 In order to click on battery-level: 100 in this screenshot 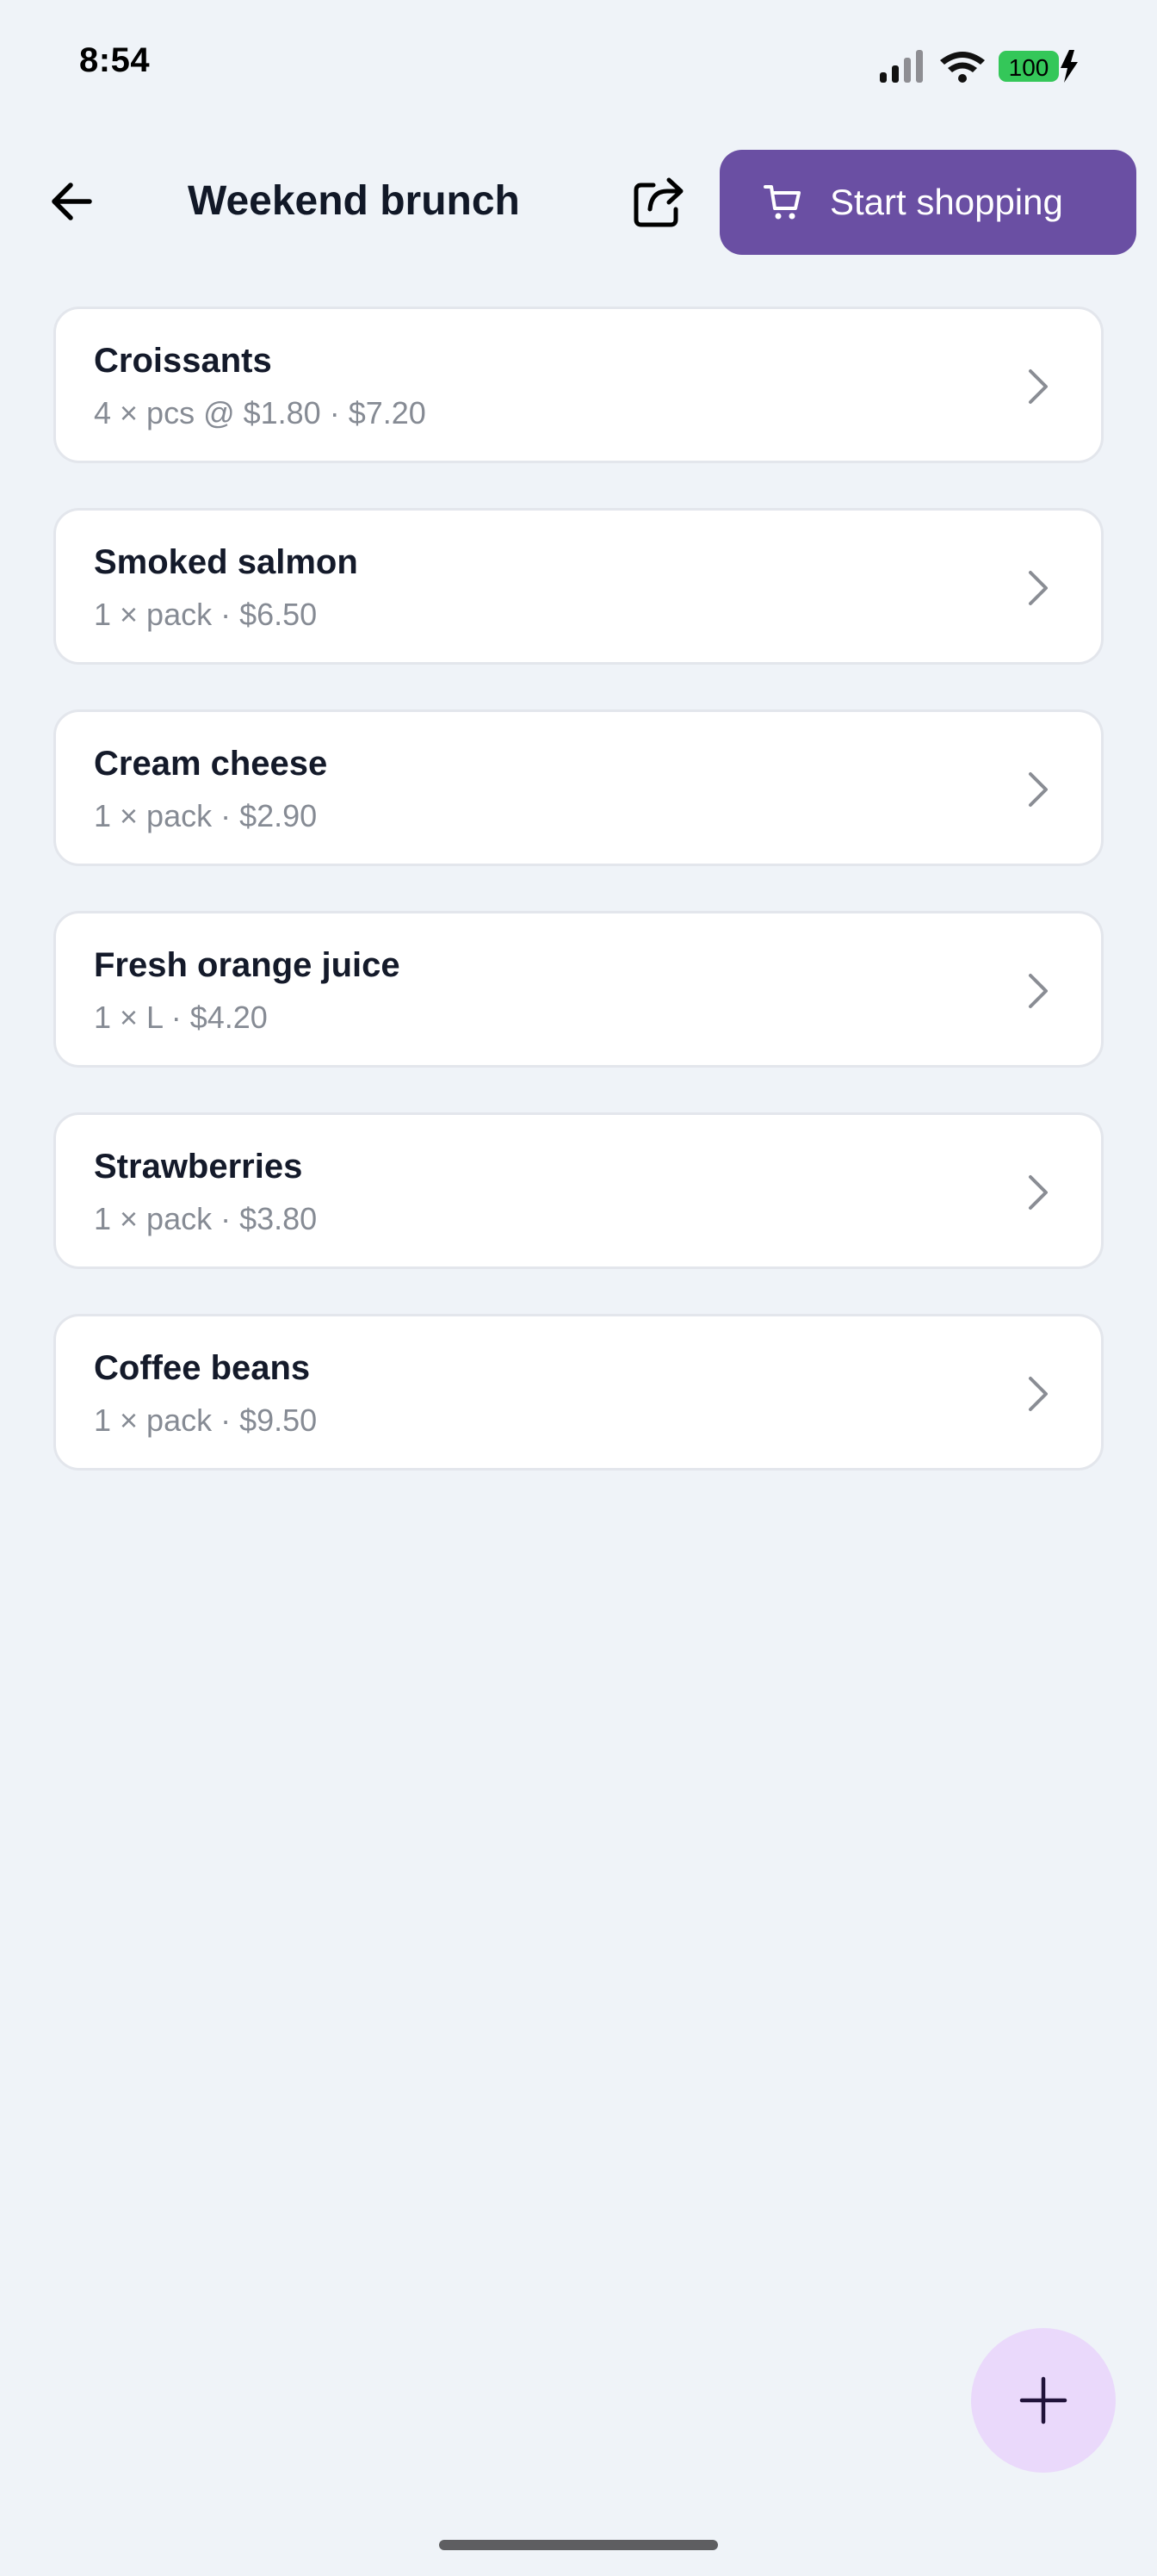, I will do `click(1029, 67)`.